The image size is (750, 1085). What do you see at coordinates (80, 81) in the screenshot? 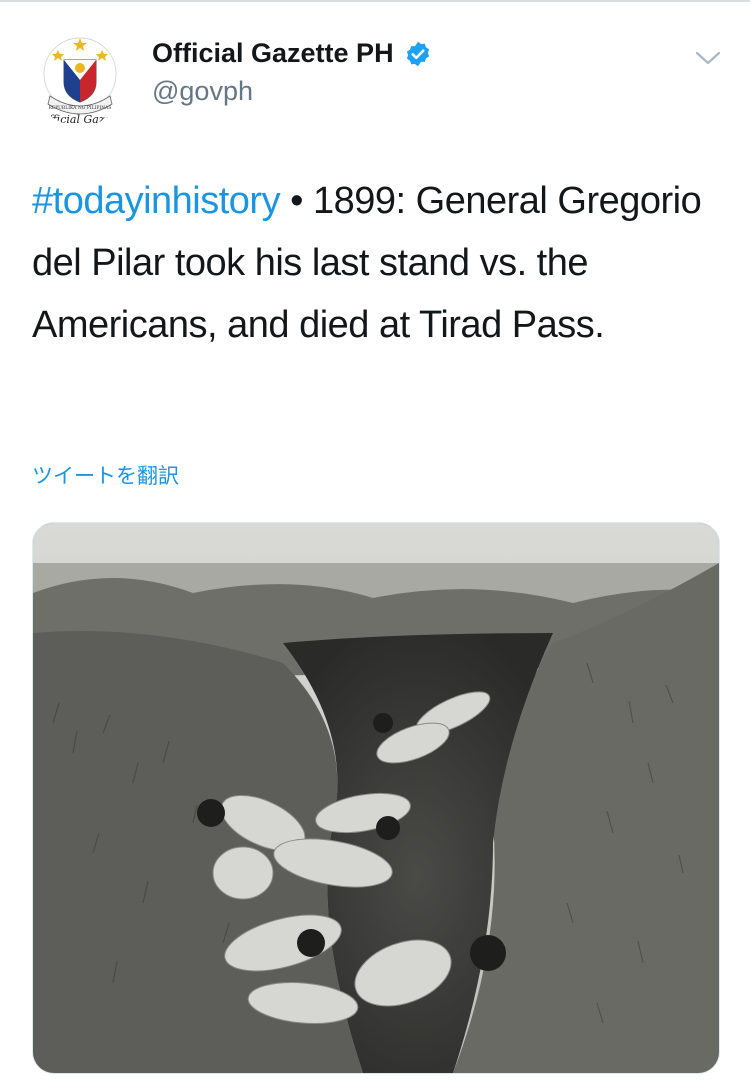
I see `philippine-seal-icon: REPUBLIKA NG PILIPINAS fficial Gaze` at bounding box center [80, 81].